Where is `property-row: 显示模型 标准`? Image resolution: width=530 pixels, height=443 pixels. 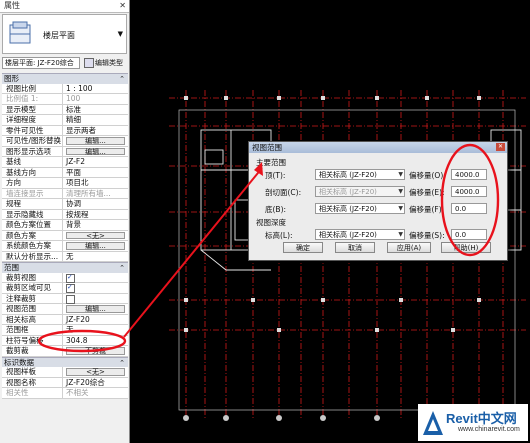 property-row: 显示模型 标准 is located at coordinates (65, 109).